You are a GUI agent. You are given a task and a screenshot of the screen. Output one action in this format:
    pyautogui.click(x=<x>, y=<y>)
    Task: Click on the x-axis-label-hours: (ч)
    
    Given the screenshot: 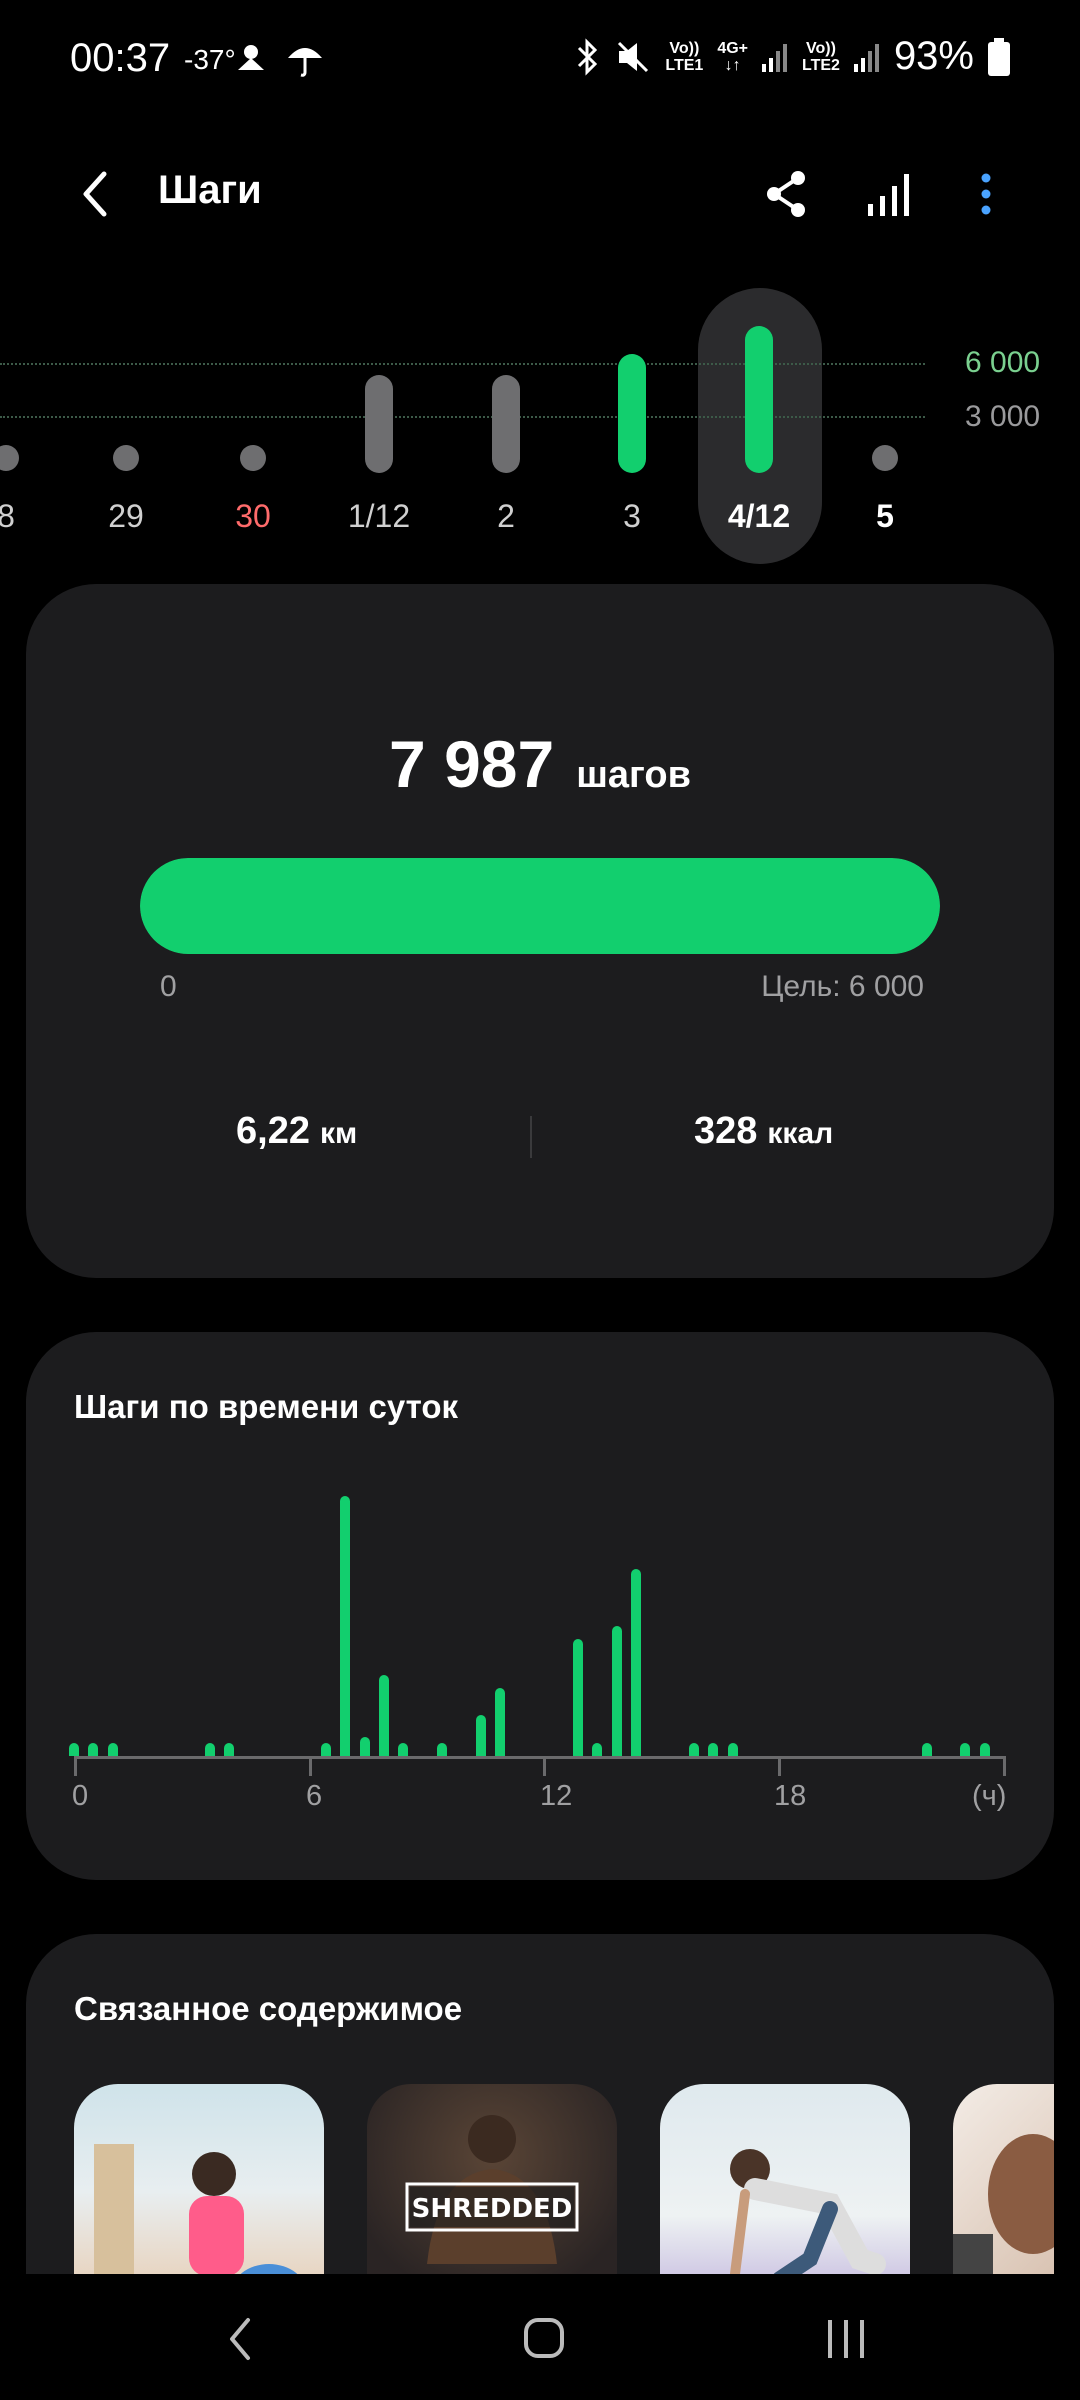 What is the action you would take?
    pyautogui.click(x=989, y=1796)
    